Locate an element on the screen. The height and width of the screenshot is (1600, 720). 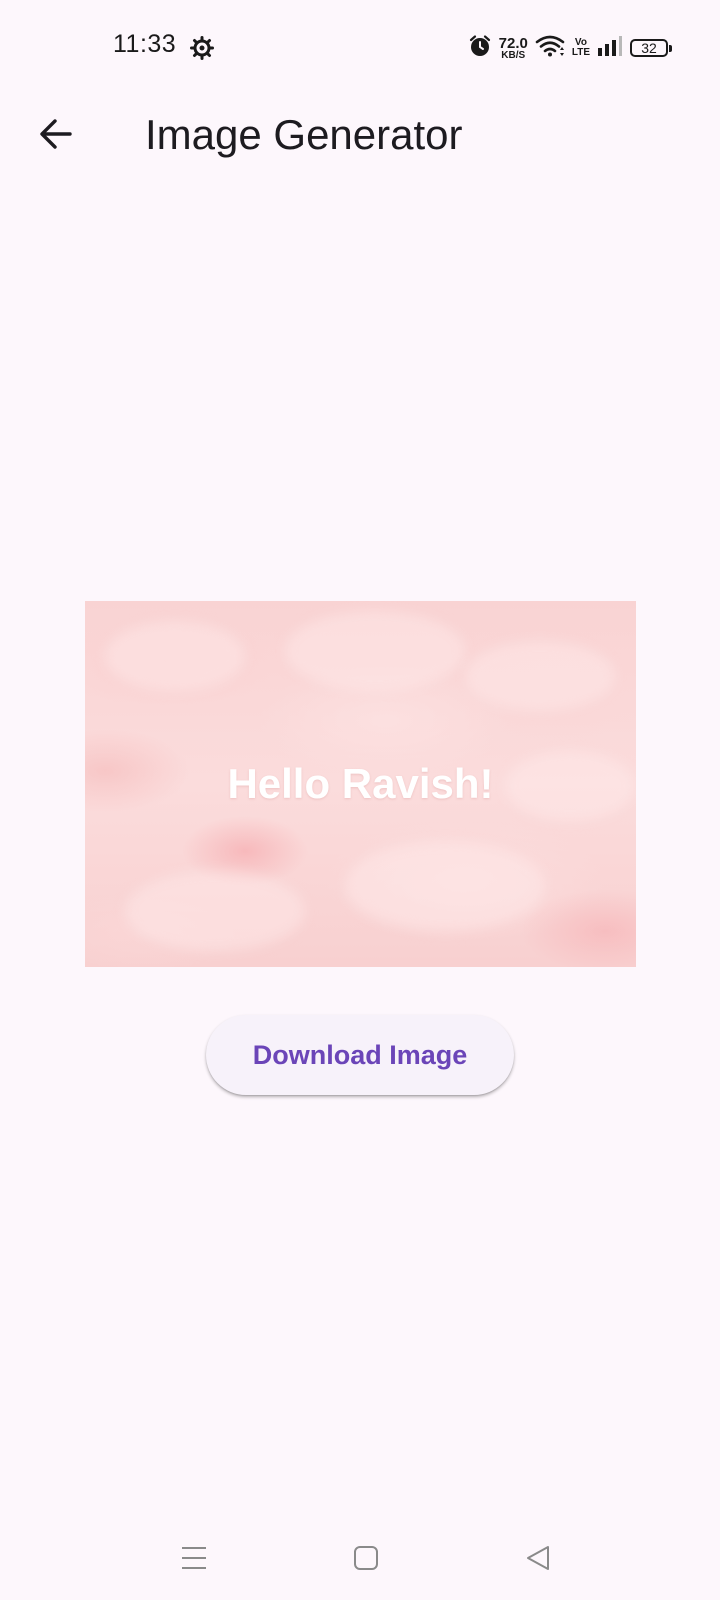
app-bar: Image Generator is located at coordinates (360, 136).